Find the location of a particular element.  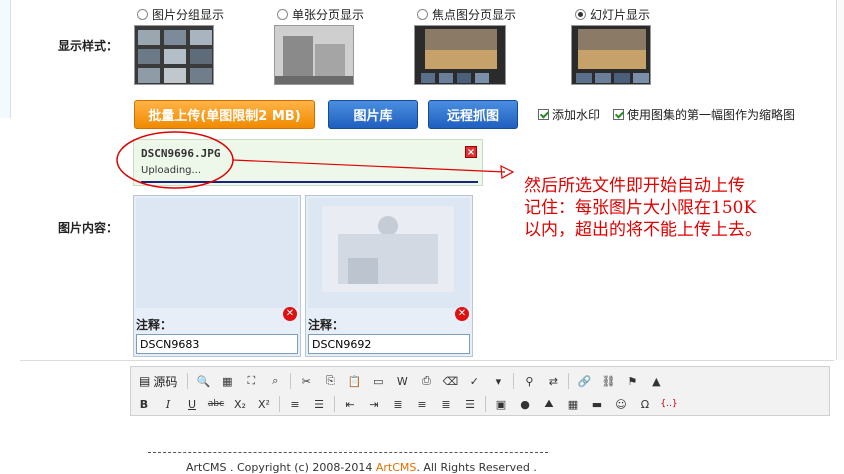

style-preview-slideshow is located at coordinates (611, 55).